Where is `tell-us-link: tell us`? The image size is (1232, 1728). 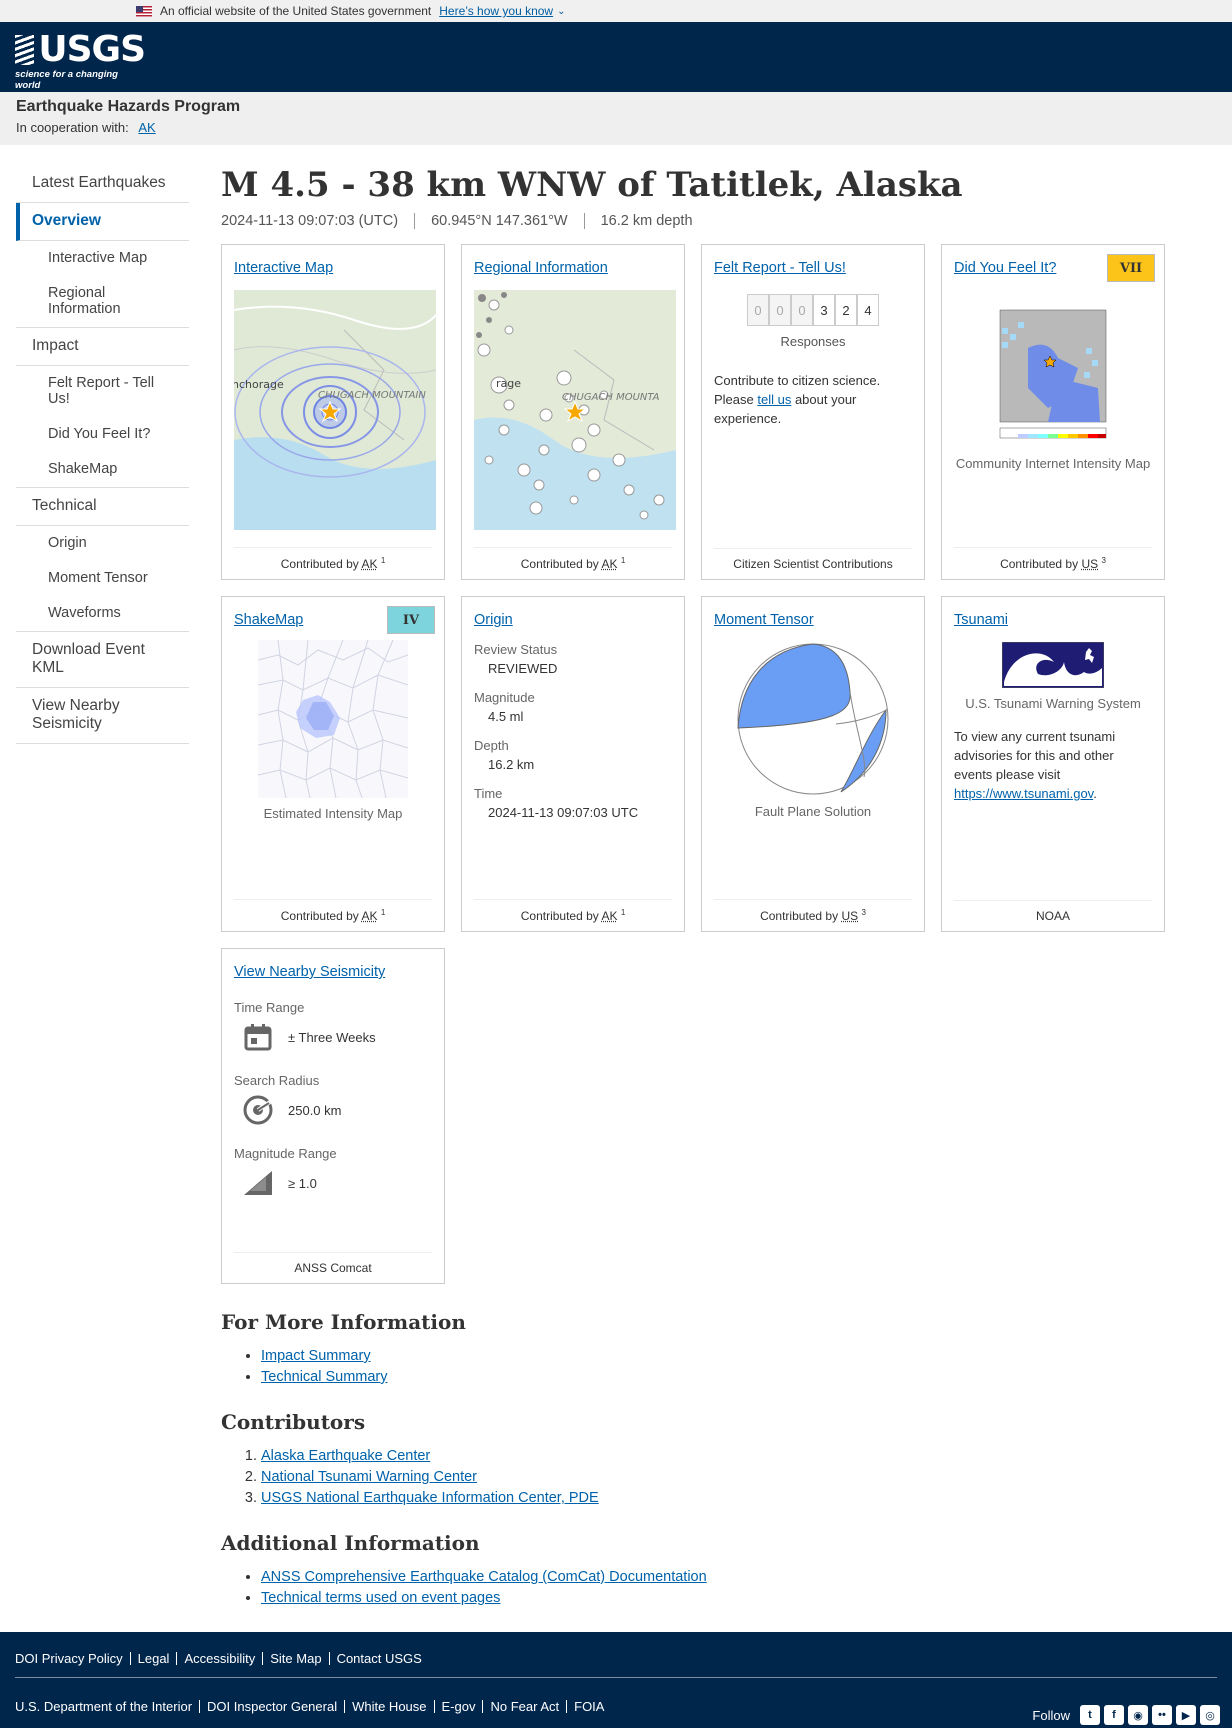
tell-us-link: tell us is located at coordinates (774, 399).